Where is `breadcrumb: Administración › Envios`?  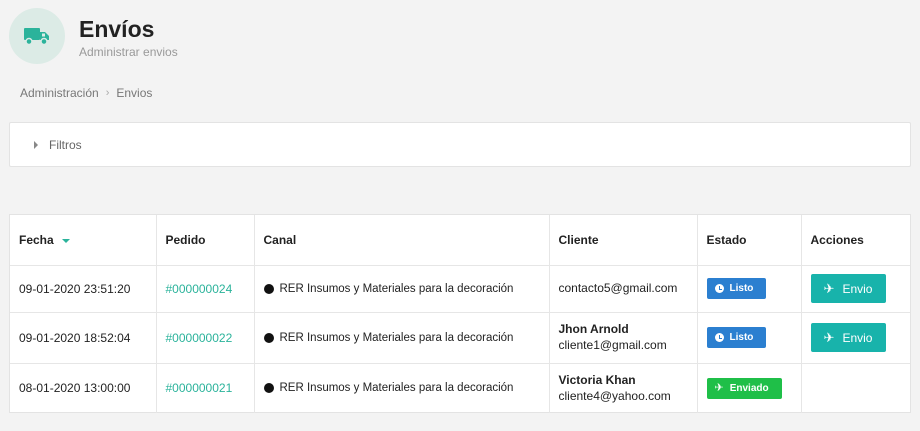
breadcrumb: Administración › Envios is located at coordinates (86, 93).